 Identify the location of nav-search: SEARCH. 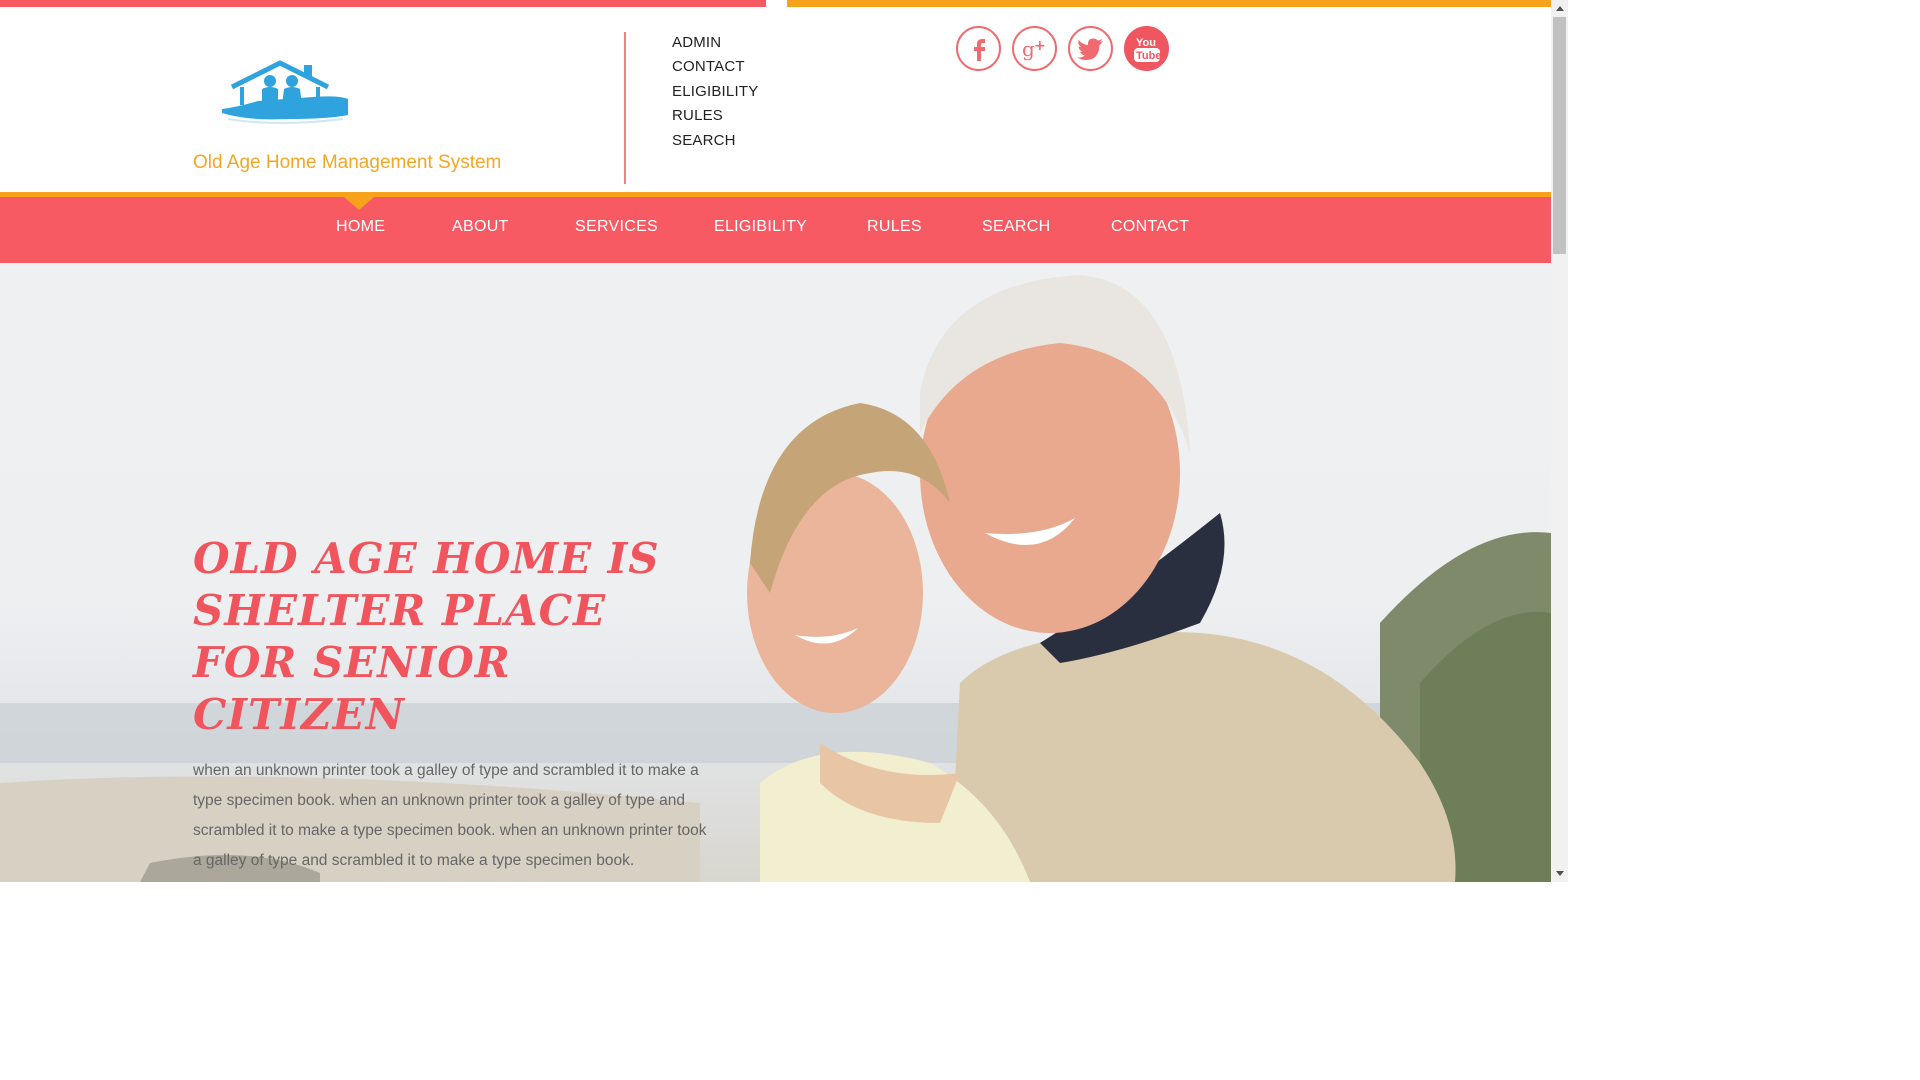
(1016, 227).